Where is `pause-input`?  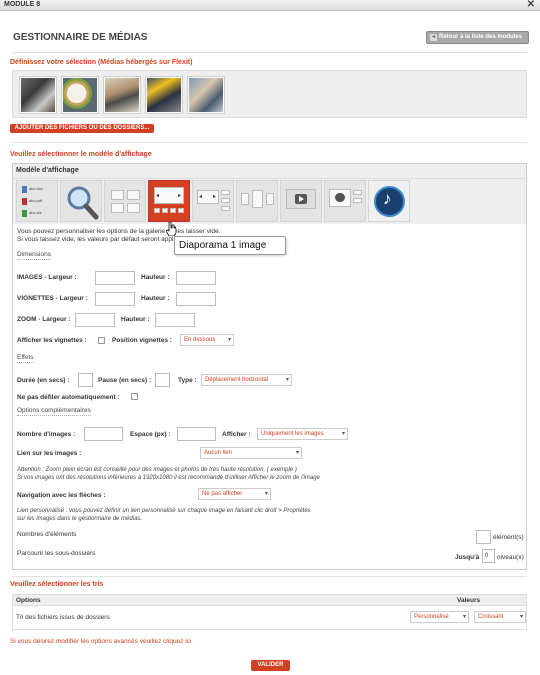
pause-input is located at coordinates (162, 380).